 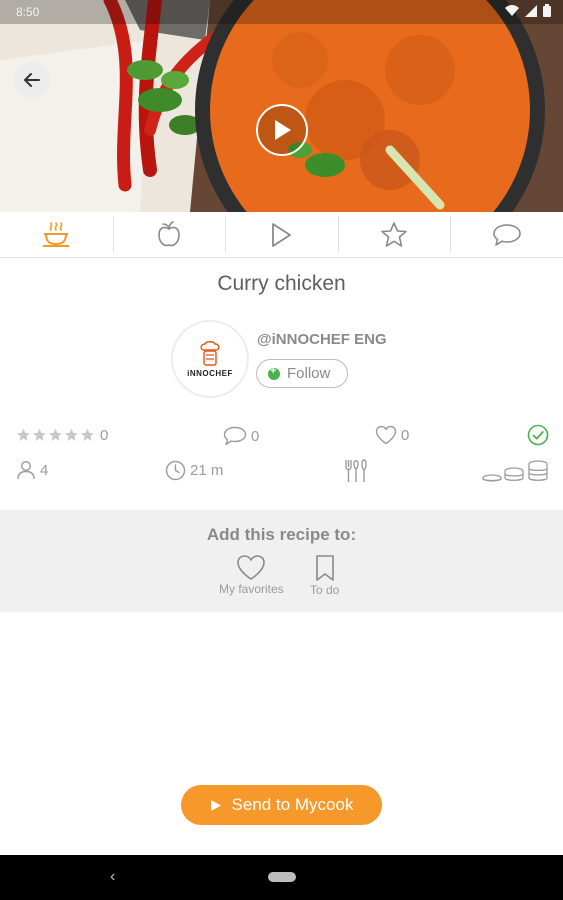 I want to click on time-stat: 21 m, so click(x=194, y=470).